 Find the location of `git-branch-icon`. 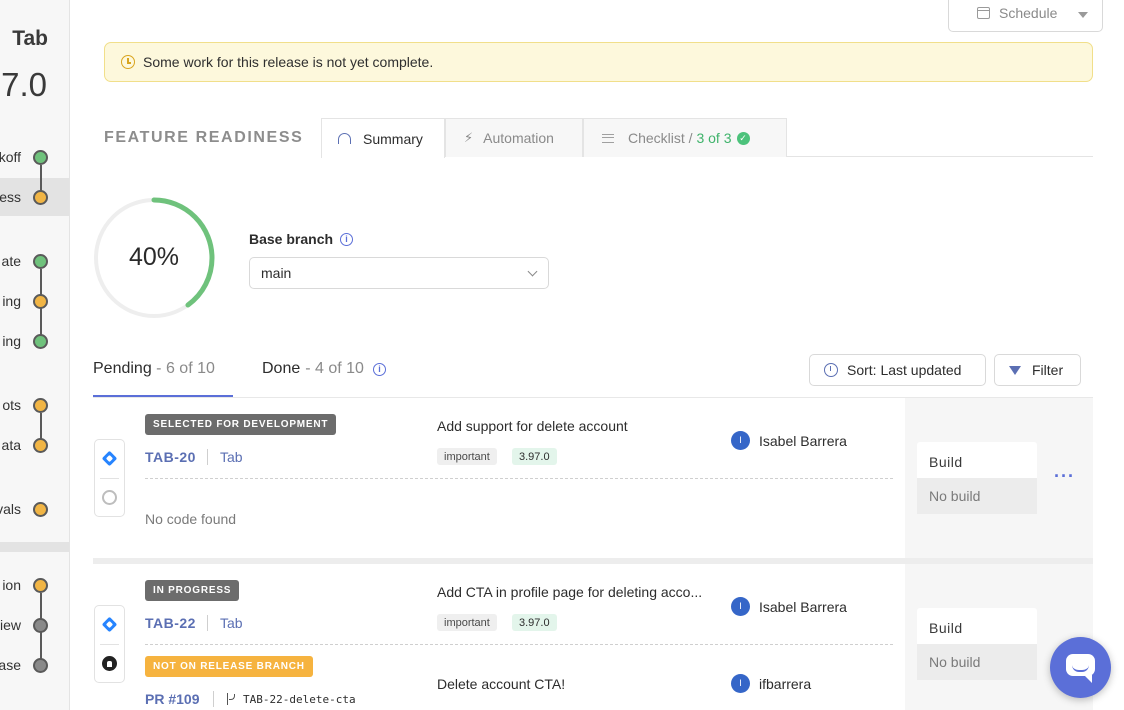

git-branch-icon is located at coordinates (231, 699).